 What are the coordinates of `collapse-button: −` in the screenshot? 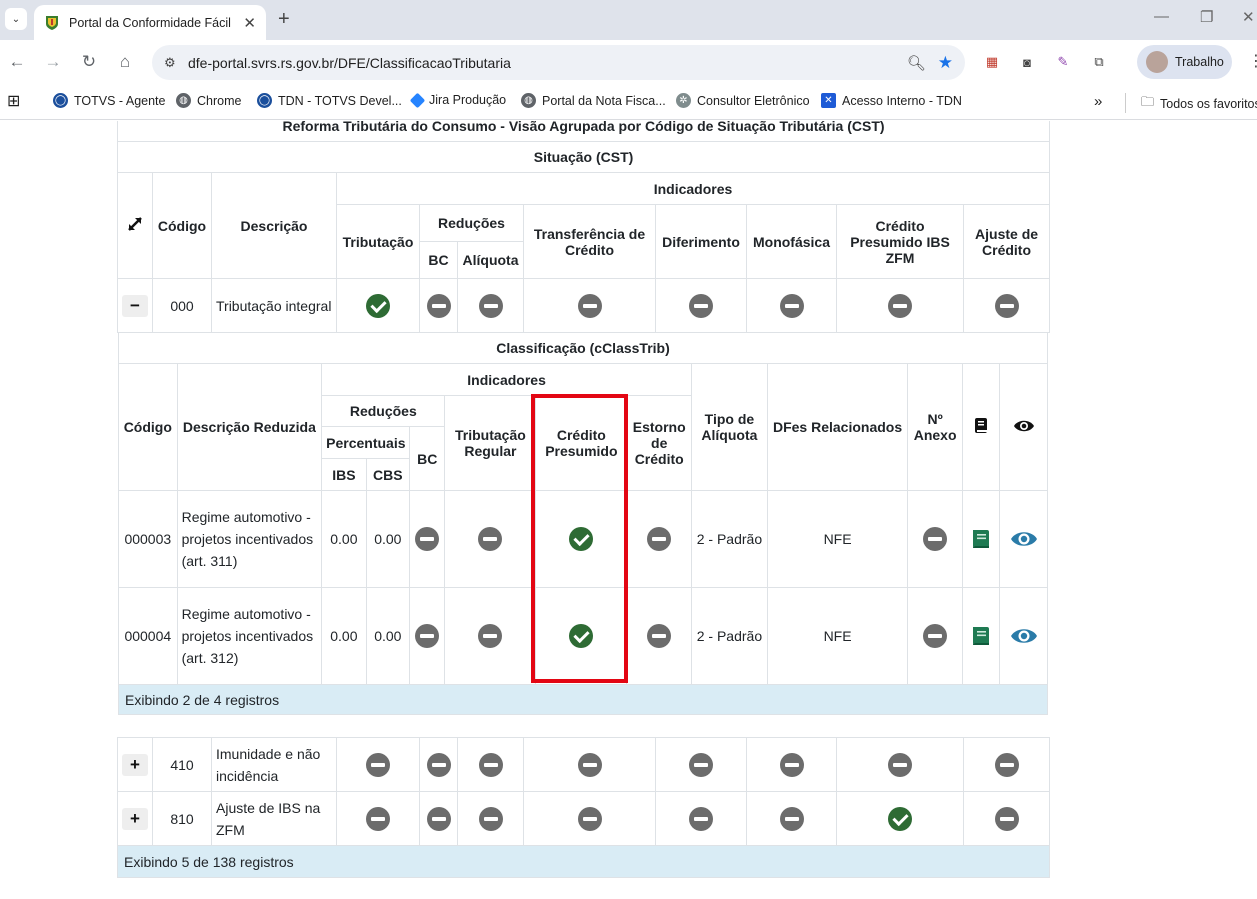 It's located at (135, 305).